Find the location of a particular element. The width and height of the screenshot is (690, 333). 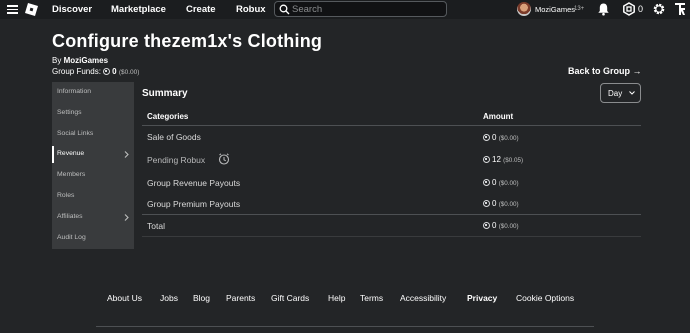

amount-value: 12 is located at coordinates (496, 159).